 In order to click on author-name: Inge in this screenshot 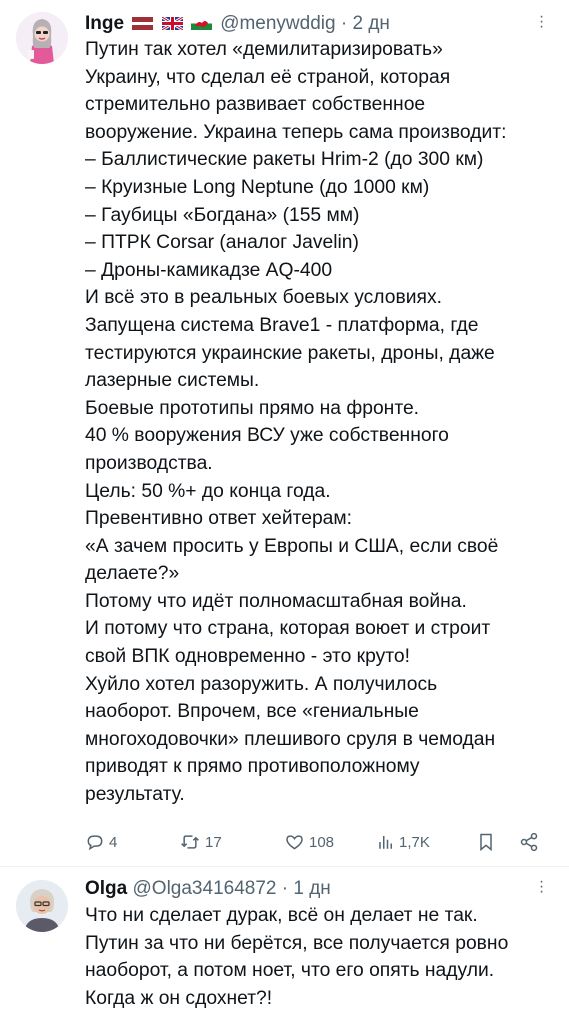, I will do `click(104, 23)`.